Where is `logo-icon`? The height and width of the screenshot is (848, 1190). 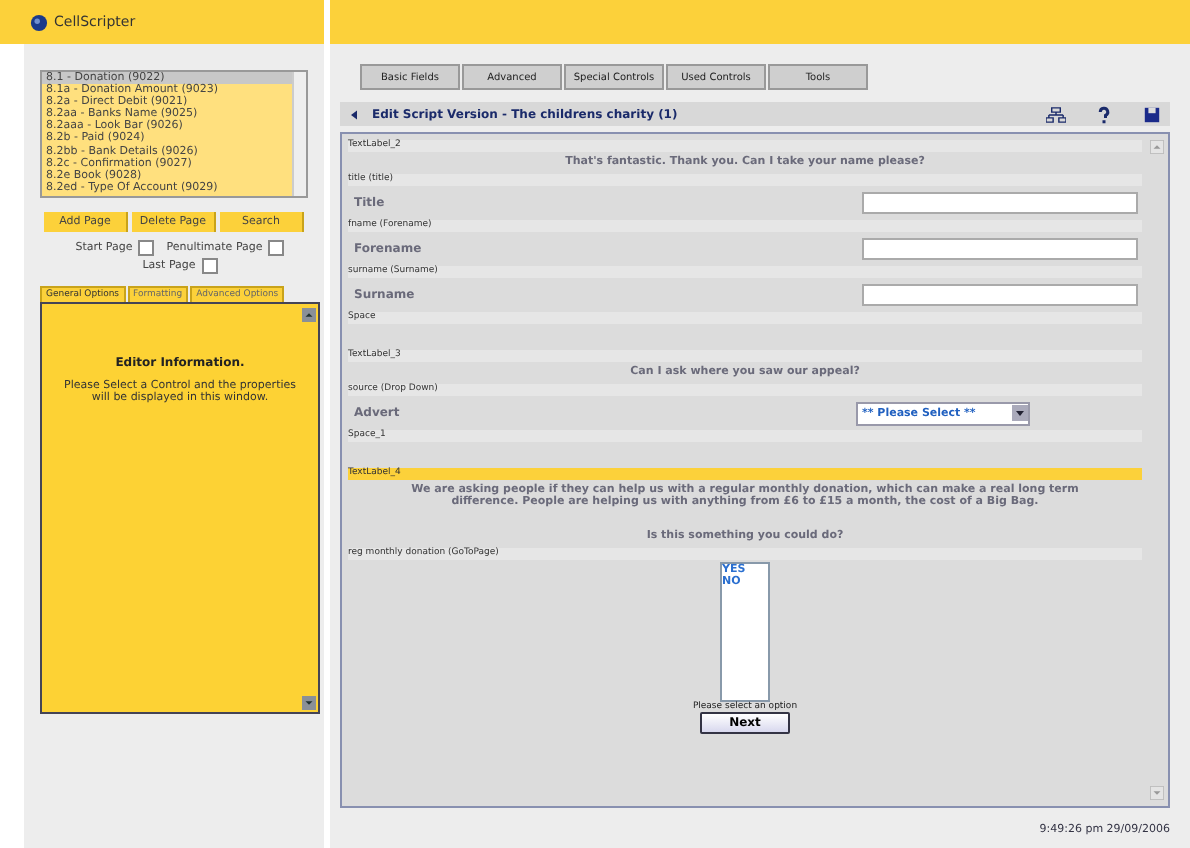
logo-icon is located at coordinates (39, 22).